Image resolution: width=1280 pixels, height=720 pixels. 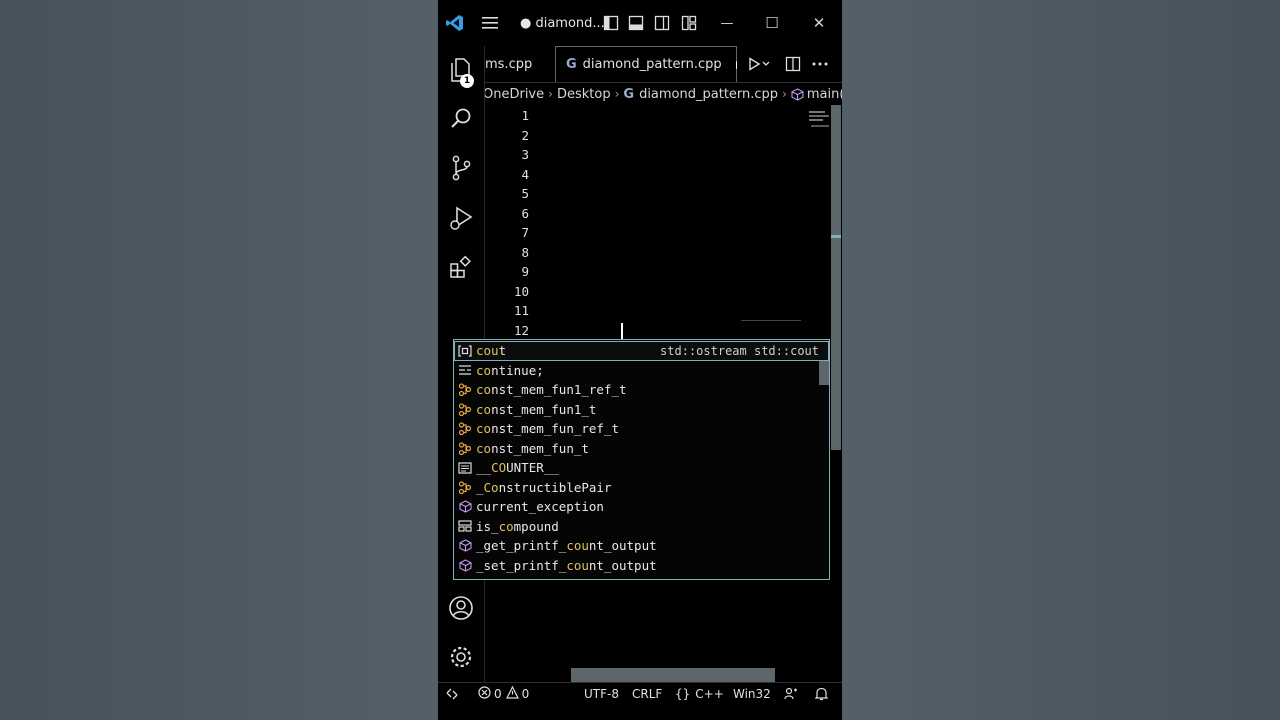 I want to click on line-number: 6, so click(x=525, y=213).